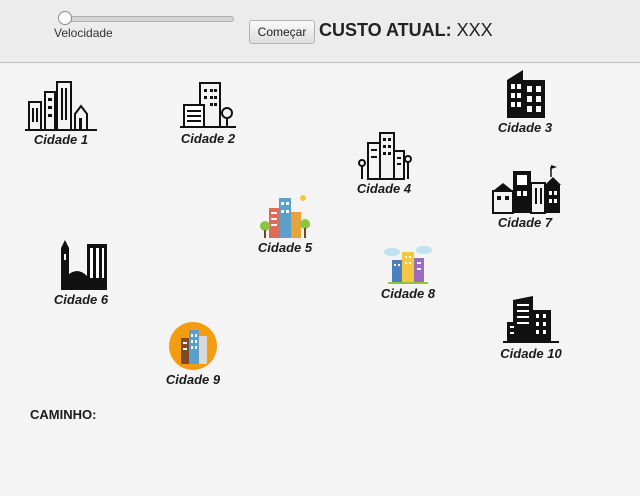 The image size is (640, 496). What do you see at coordinates (61, 106) in the screenshot?
I see `city-skyline-icon` at bounding box center [61, 106].